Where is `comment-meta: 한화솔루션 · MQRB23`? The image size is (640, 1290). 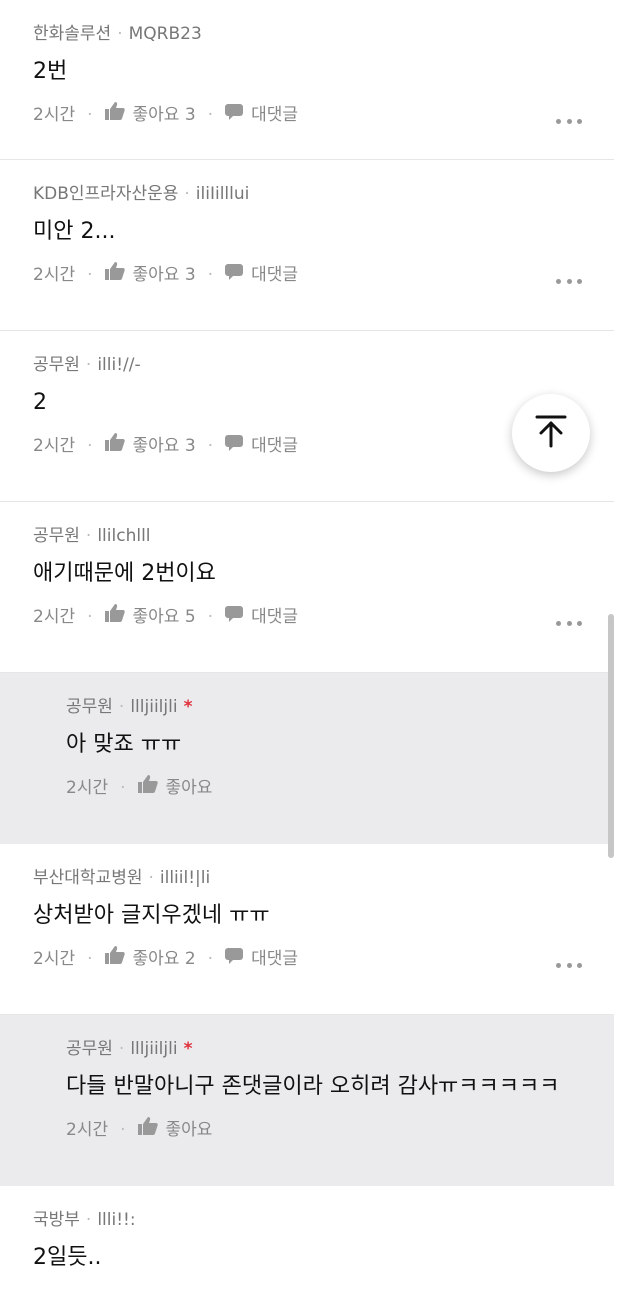 comment-meta: 한화솔루션 · MQRB23 is located at coordinates (323, 34).